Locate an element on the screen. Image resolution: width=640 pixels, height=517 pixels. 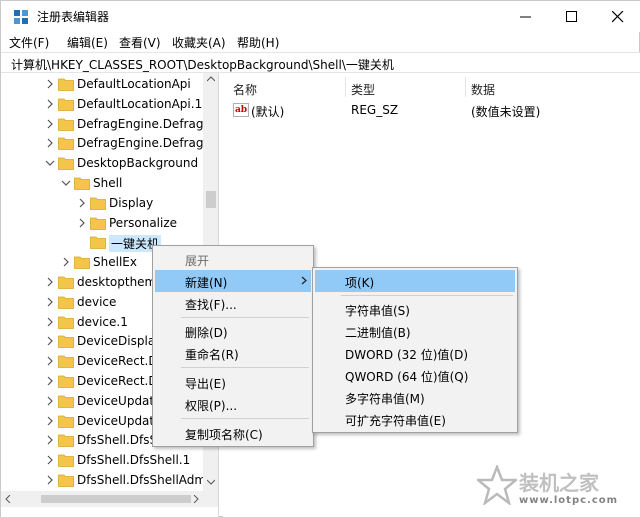
value-row: ab (默认) REG_SZ (数值未设置) is located at coordinates (431, 111).